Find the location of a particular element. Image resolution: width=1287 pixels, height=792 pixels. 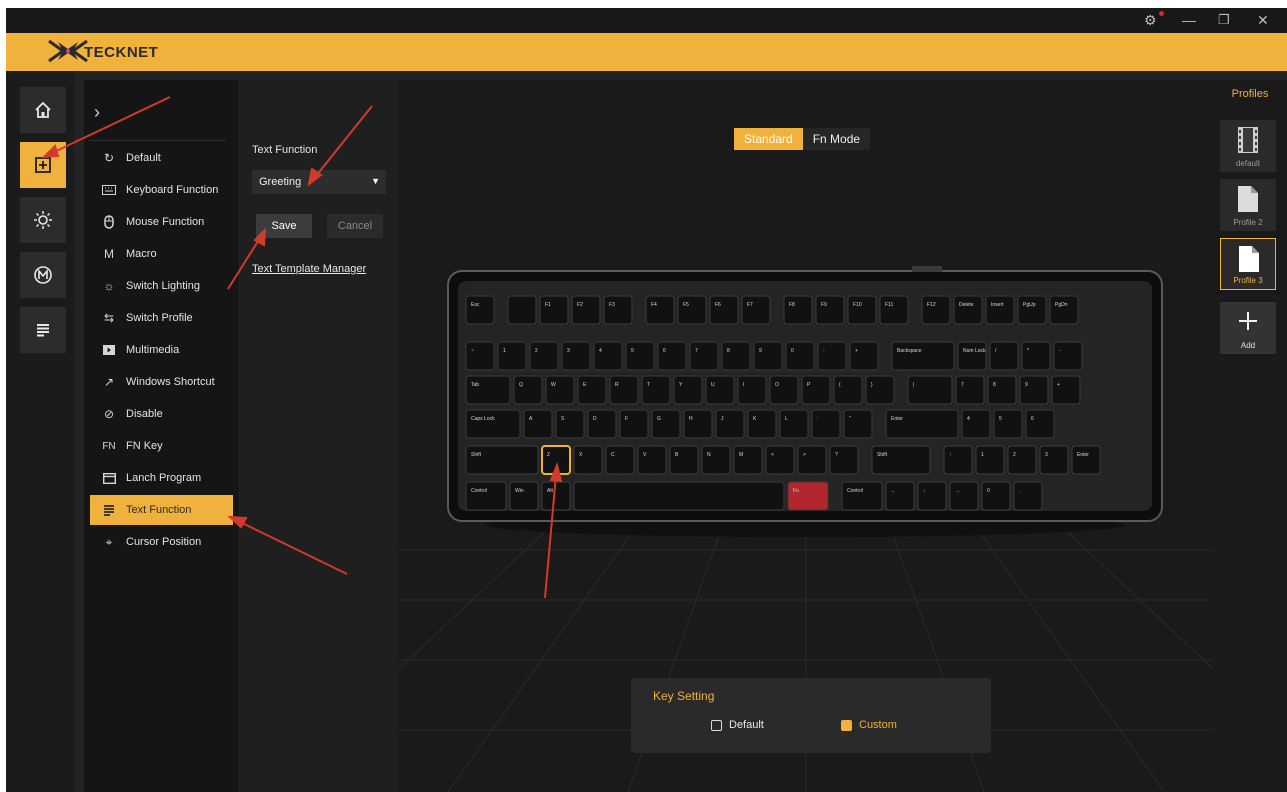

add-profile-button: Add is located at coordinates (1248, 328).